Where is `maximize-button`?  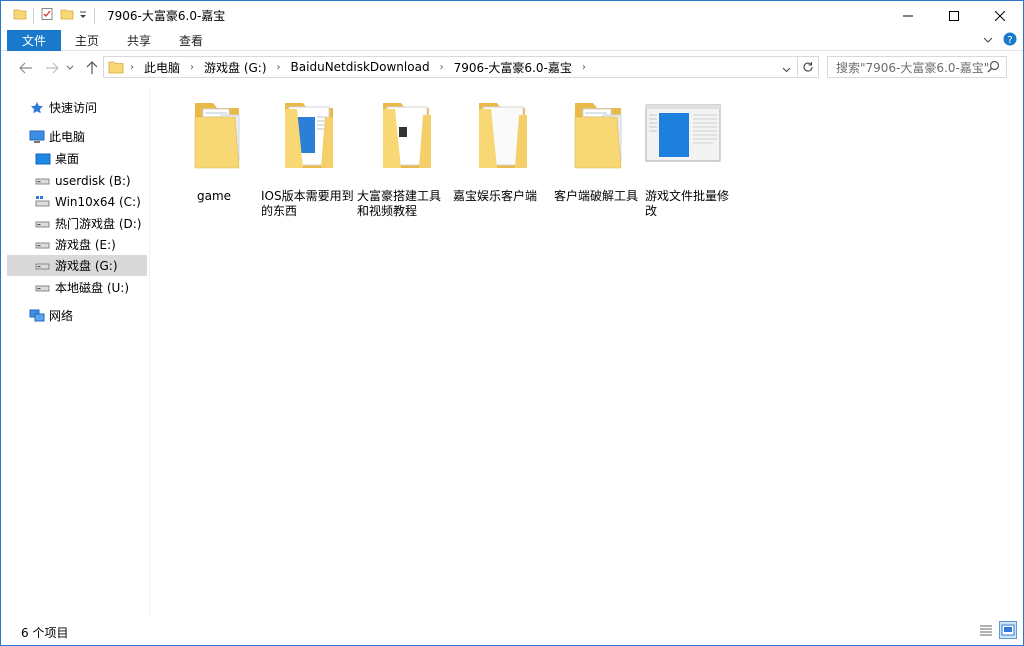 maximize-button is located at coordinates (954, 15).